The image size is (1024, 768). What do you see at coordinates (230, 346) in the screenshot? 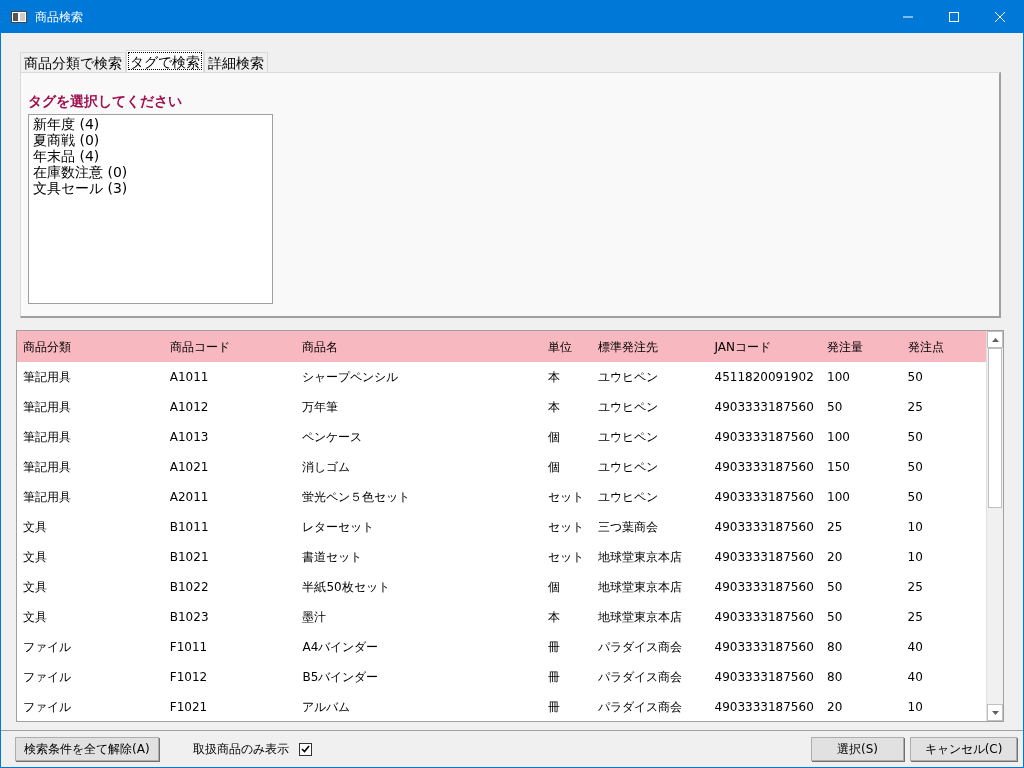
I see `column-header: 商品コード` at bounding box center [230, 346].